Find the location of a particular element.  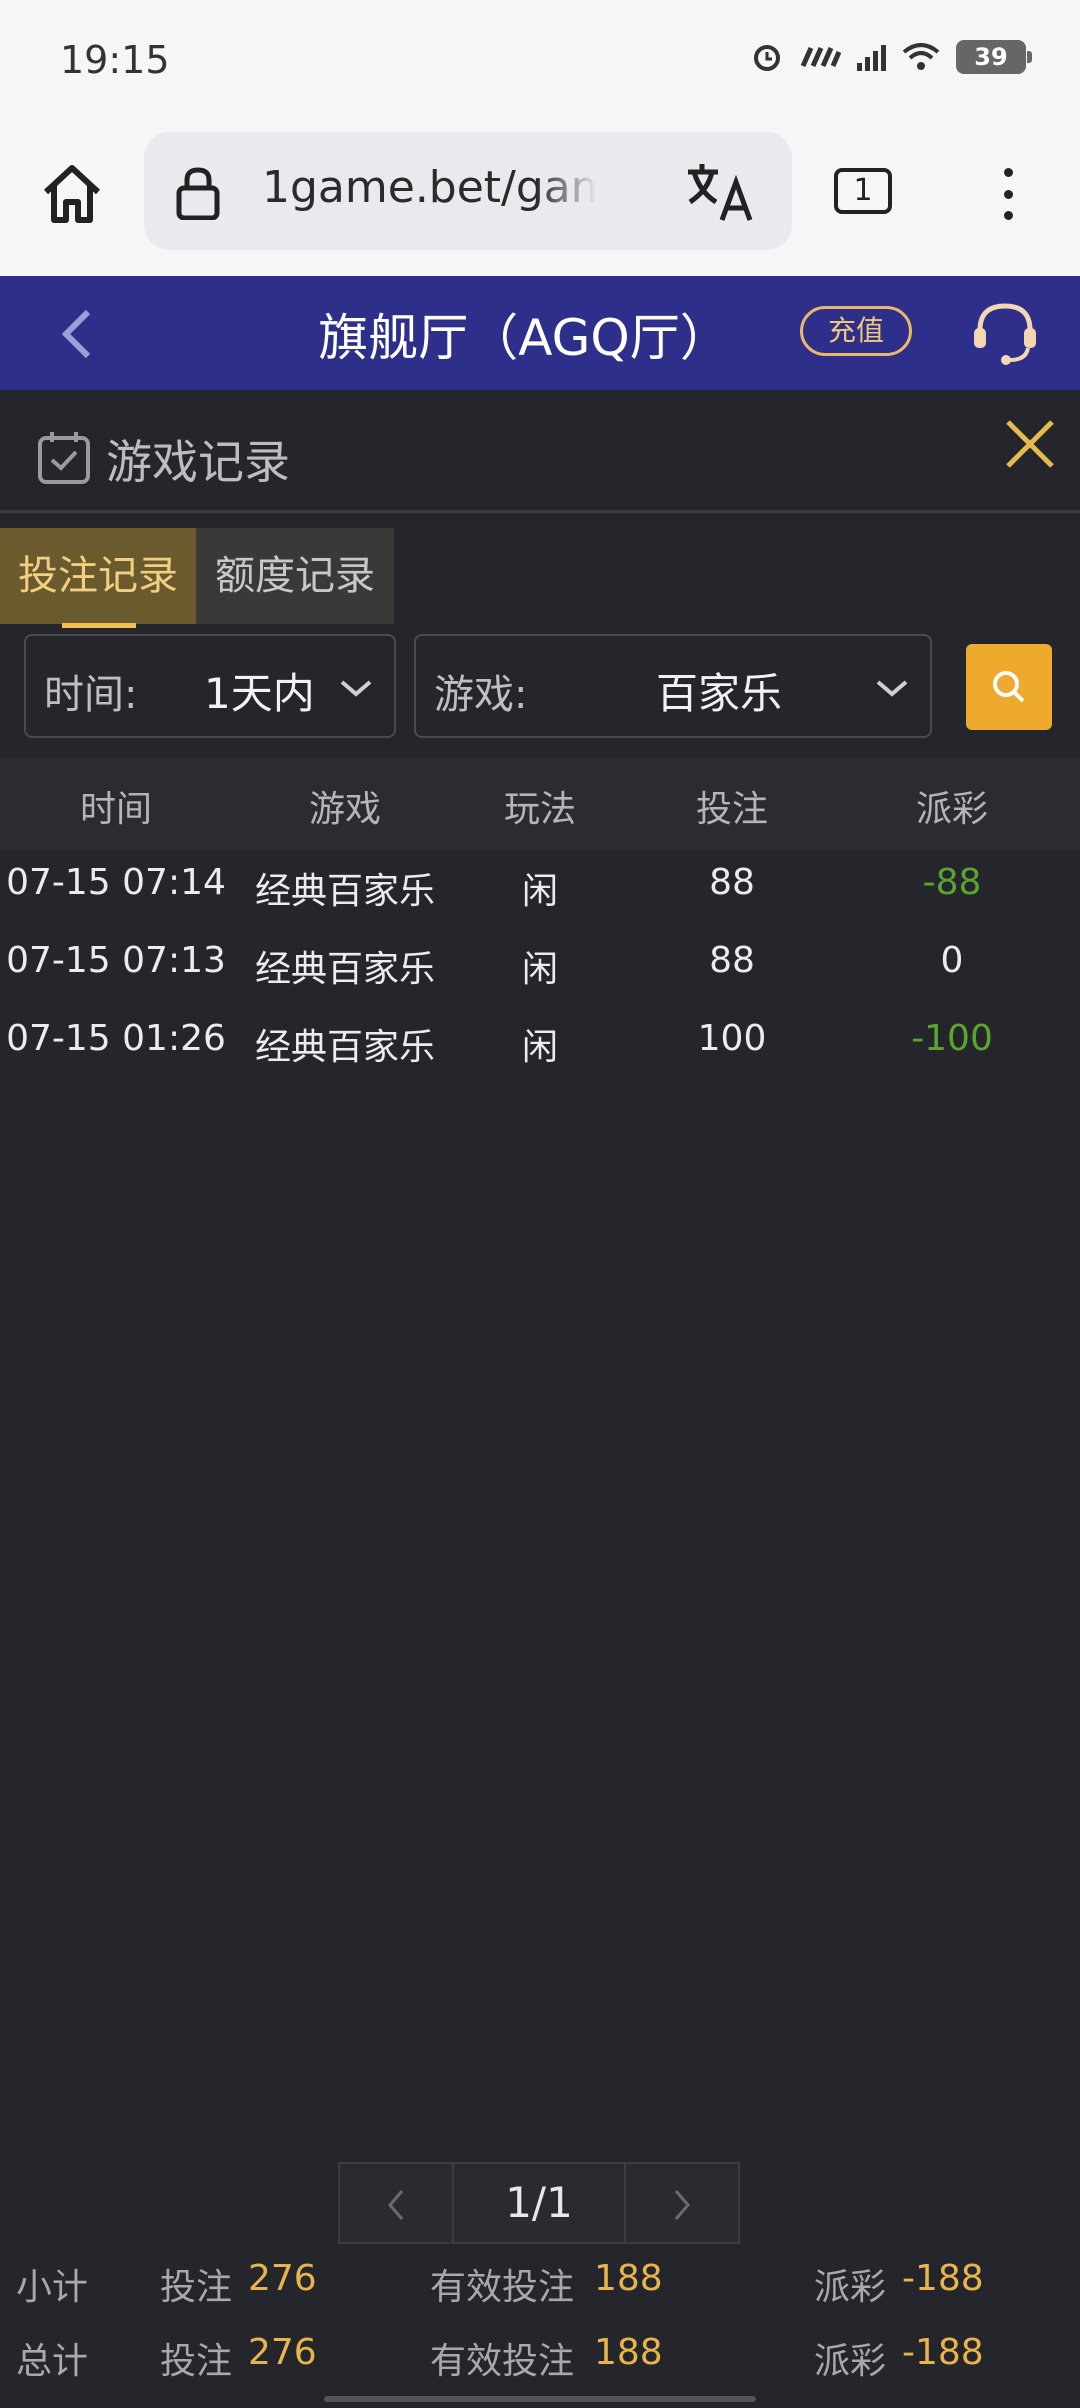

prev-page-button is located at coordinates (396, 2203).